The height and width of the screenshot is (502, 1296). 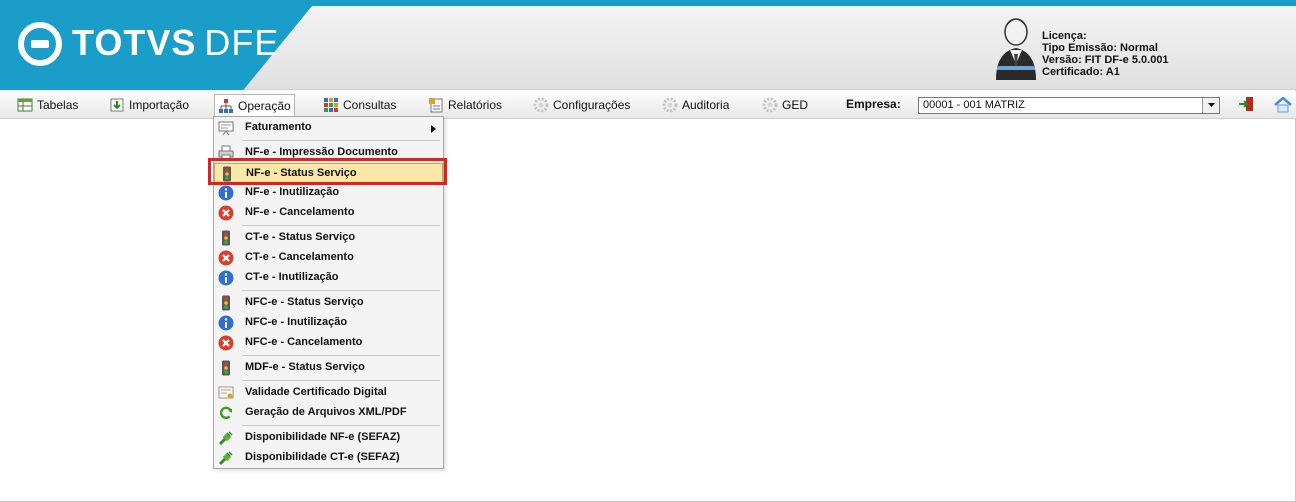 I want to click on menu-ged-label: GED, so click(x=795, y=105).